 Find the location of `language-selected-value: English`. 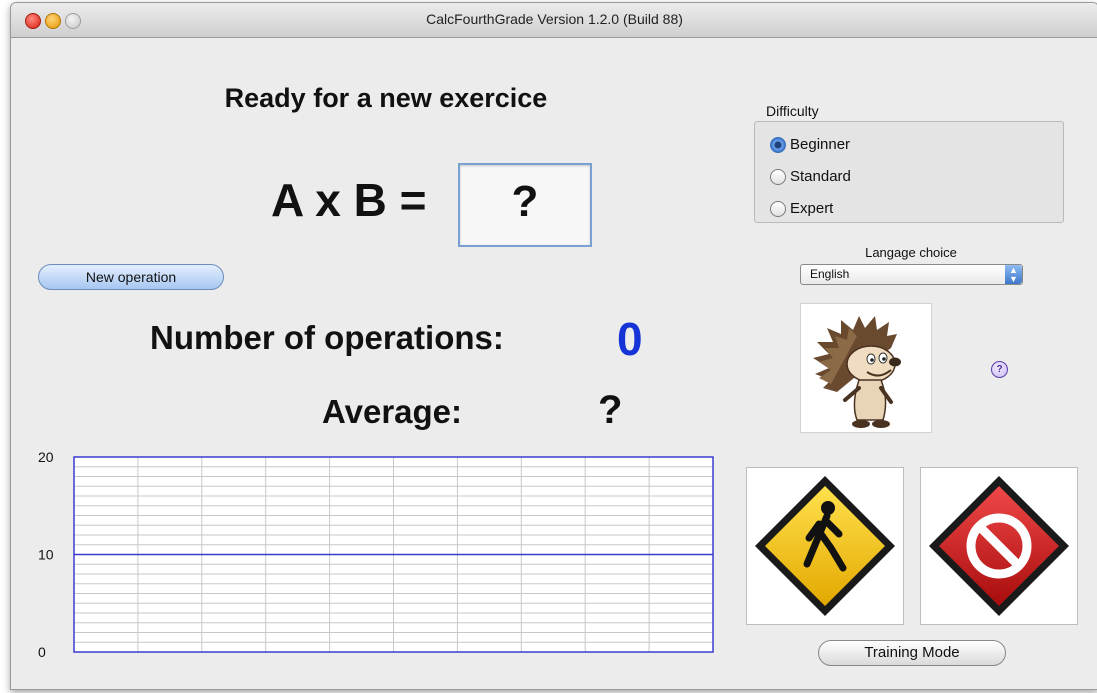

language-selected-value: English is located at coordinates (830, 274).